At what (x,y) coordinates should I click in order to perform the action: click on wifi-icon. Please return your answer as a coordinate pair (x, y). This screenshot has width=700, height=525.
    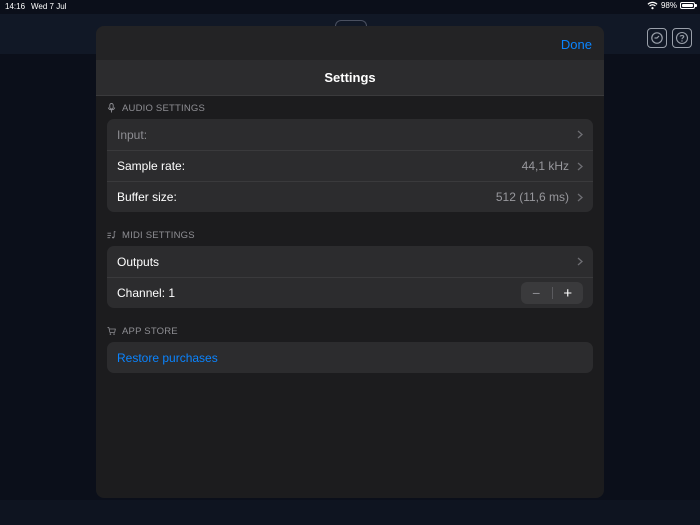
    Looking at the image, I should click on (652, 5).